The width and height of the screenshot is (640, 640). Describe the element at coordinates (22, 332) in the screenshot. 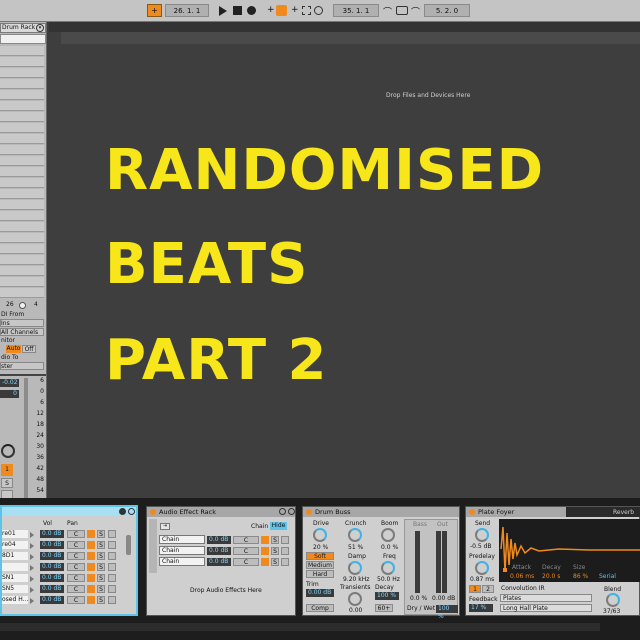

I see `channel-select: All Channels` at that location.